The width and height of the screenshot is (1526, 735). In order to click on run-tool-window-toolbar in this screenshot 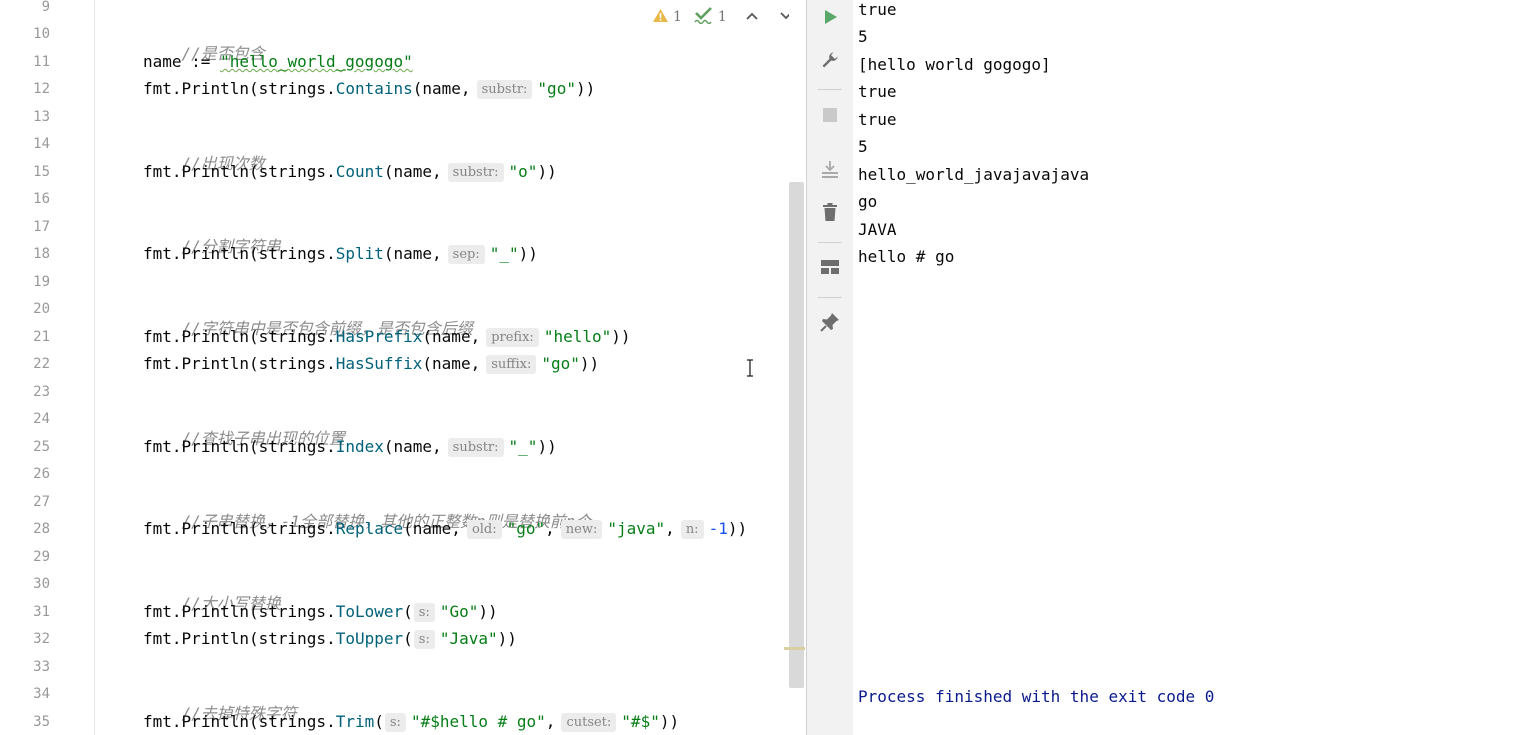, I will do `click(830, 367)`.